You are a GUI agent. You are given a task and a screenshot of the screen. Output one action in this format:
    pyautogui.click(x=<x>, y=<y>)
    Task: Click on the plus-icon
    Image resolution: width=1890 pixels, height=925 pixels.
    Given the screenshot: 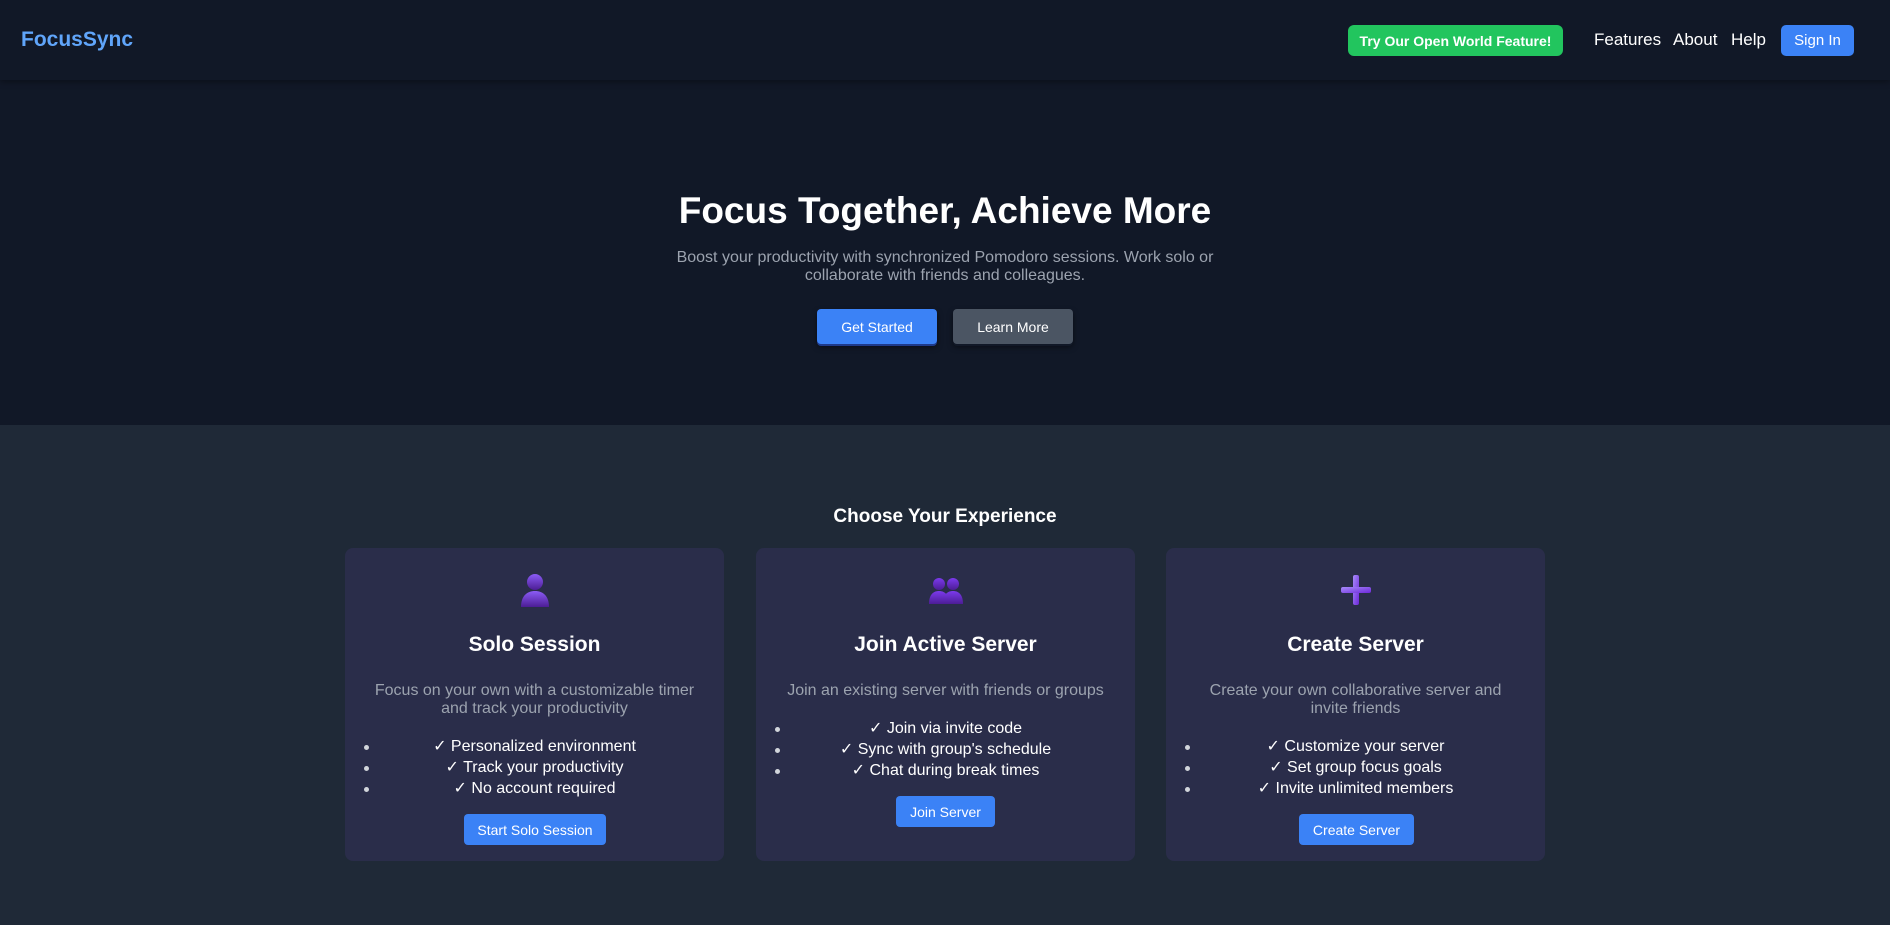 What is the action you would take?
    pyautogui.click(x=1355, y=590)
    